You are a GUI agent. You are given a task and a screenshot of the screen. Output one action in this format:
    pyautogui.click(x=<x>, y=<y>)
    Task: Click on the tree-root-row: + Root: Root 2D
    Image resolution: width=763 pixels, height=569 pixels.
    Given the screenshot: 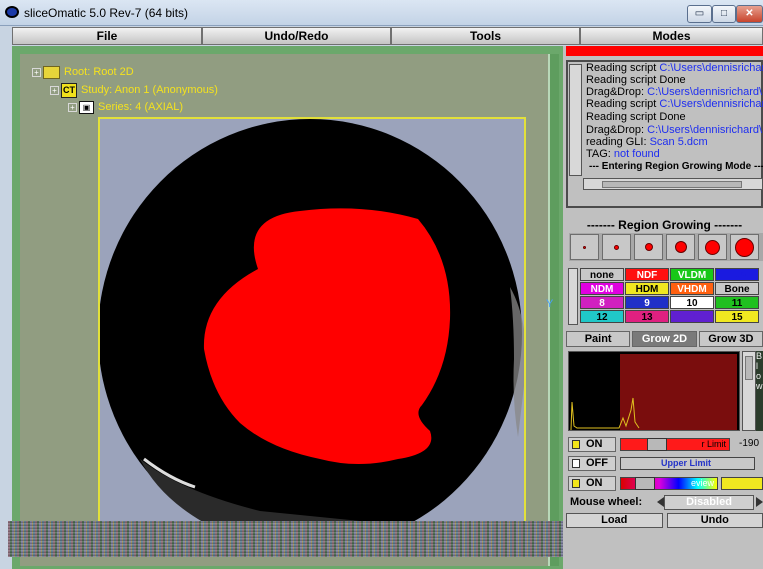 What is the action you would take?
    pyautogui.click(x=83, y=72)
    